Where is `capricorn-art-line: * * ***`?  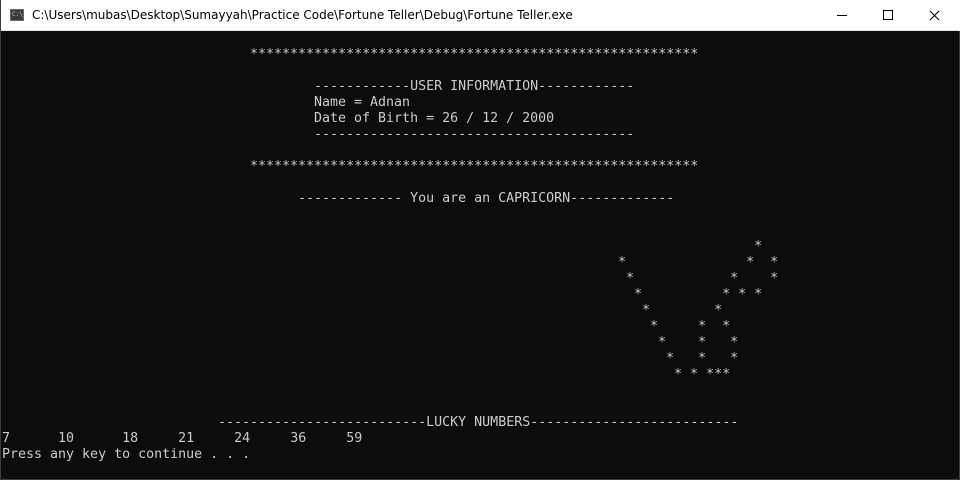 capricorn-art-line: * * *** is located at coordinates (674, 374).